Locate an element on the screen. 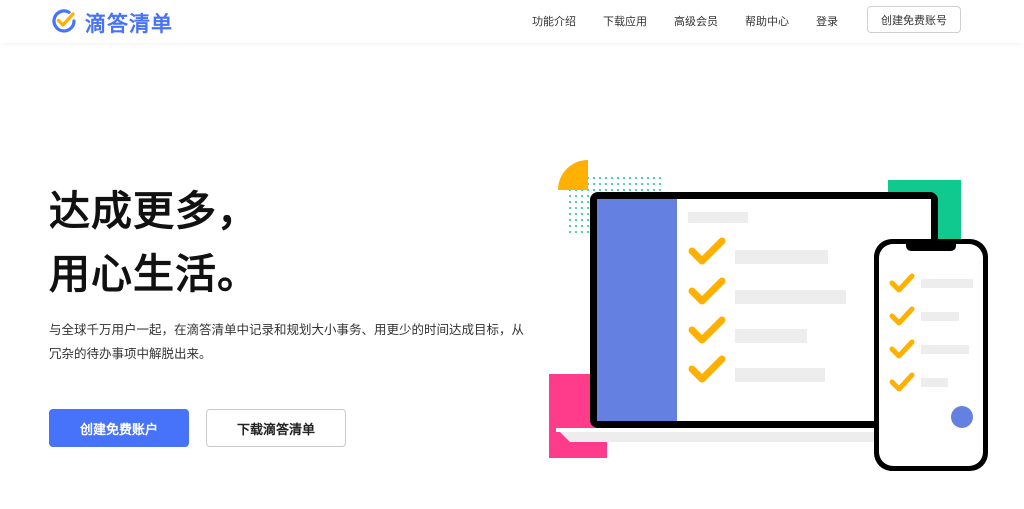 The image size is (1024, 509). laptop-sidebar is located at coordinates (637, 310).